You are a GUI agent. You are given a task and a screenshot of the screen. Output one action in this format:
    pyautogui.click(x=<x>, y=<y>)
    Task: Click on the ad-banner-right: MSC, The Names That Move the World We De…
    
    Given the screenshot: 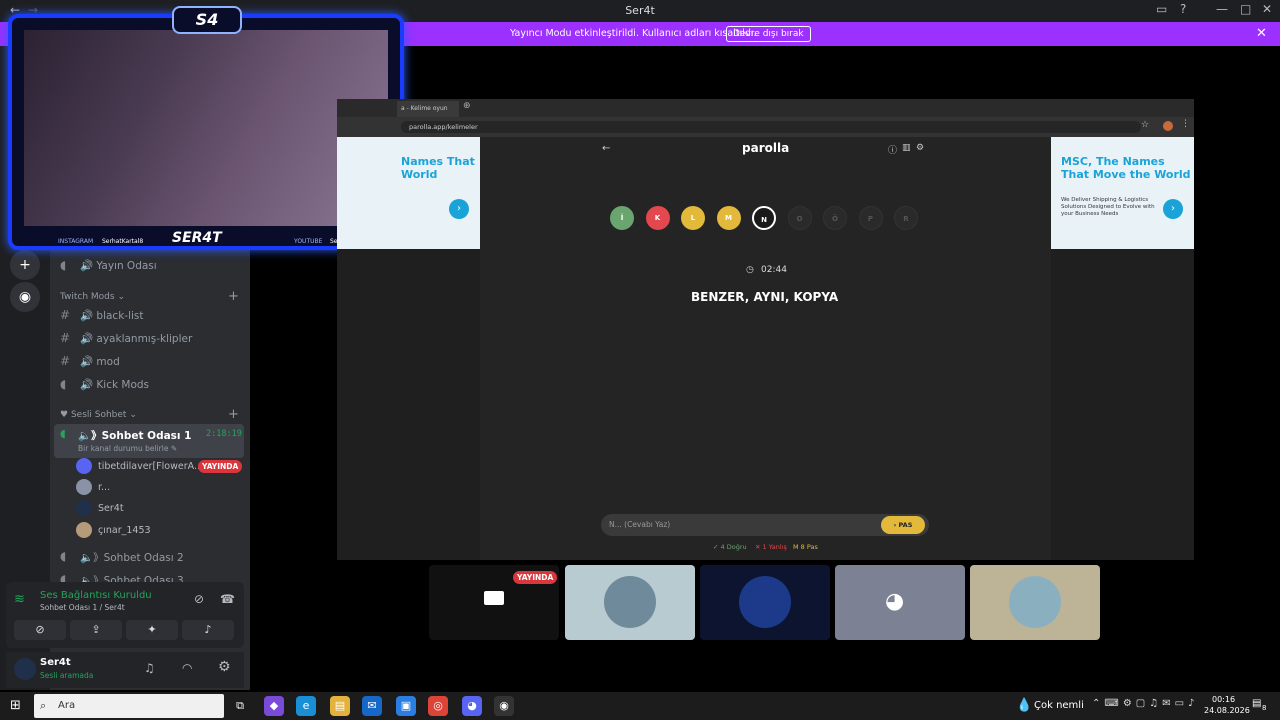 What is the action you would take?
    pyautogui.click(x=1122, y=193)
    